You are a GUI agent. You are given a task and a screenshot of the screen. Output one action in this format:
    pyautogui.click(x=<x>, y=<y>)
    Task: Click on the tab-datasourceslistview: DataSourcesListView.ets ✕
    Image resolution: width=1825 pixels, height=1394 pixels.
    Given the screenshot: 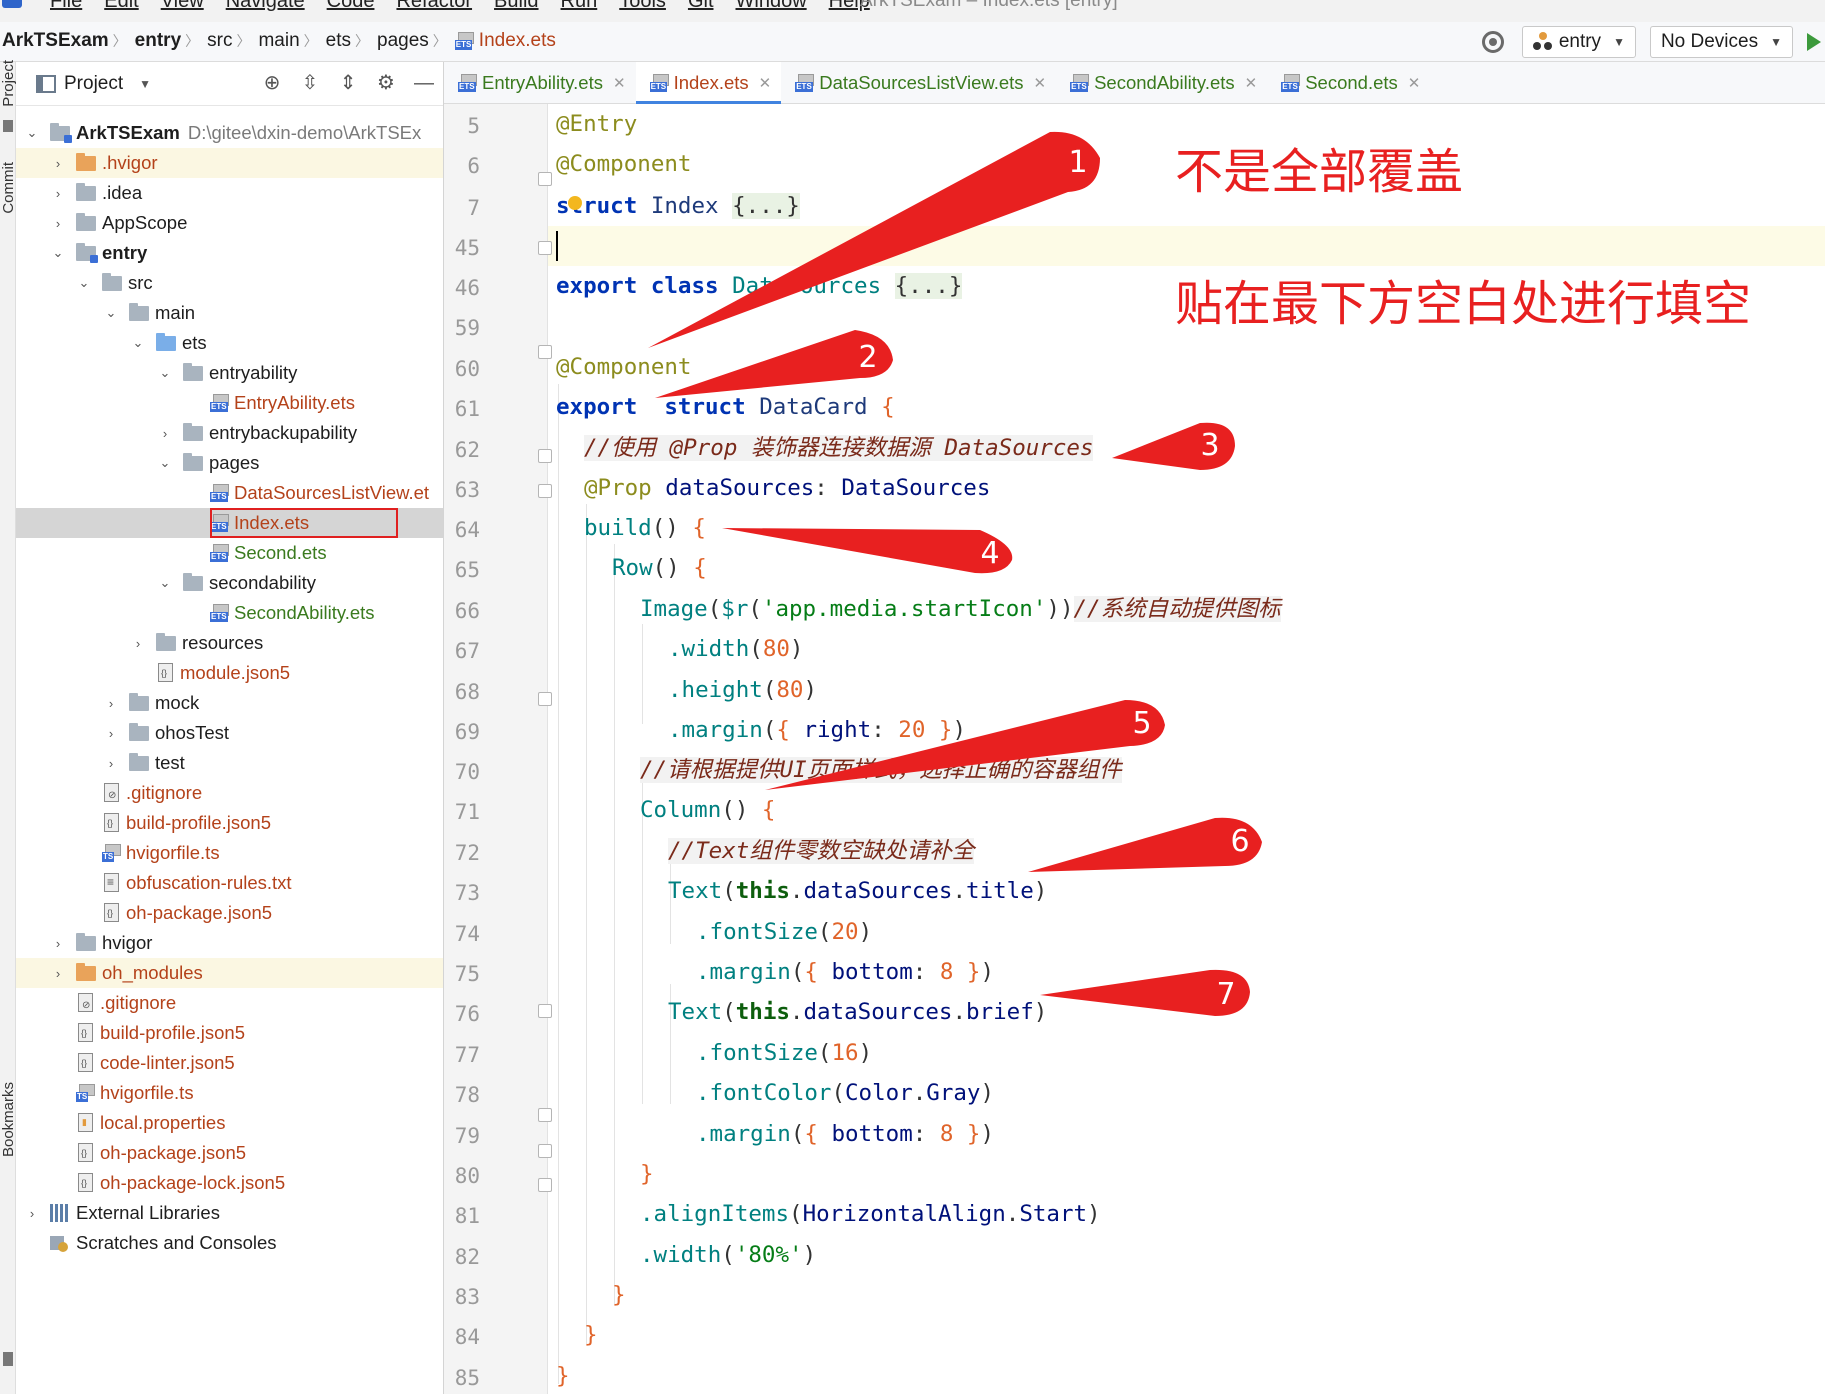 What is the action you would take?
    pyautogui.click(x=918, y=82)
    